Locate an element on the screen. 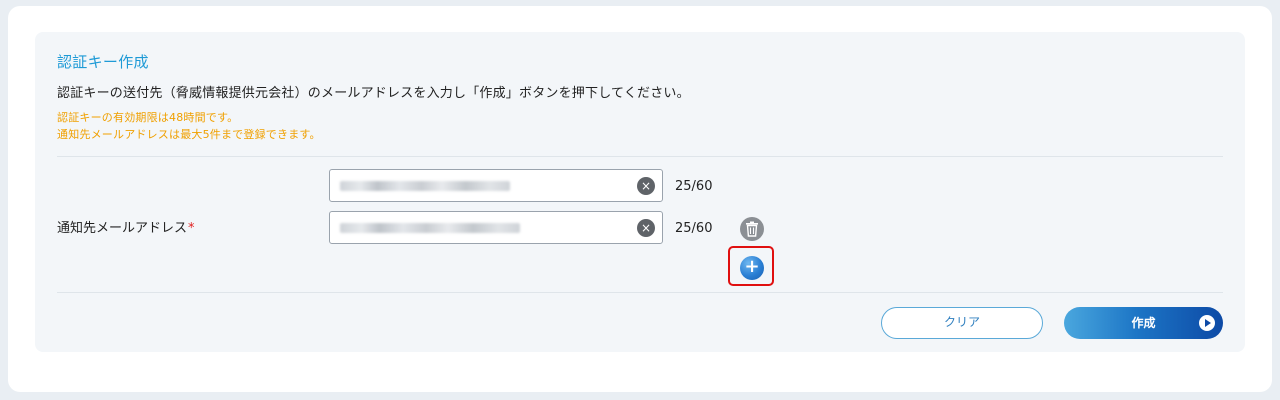  required-mark: * is located at coordinates (191, 228).